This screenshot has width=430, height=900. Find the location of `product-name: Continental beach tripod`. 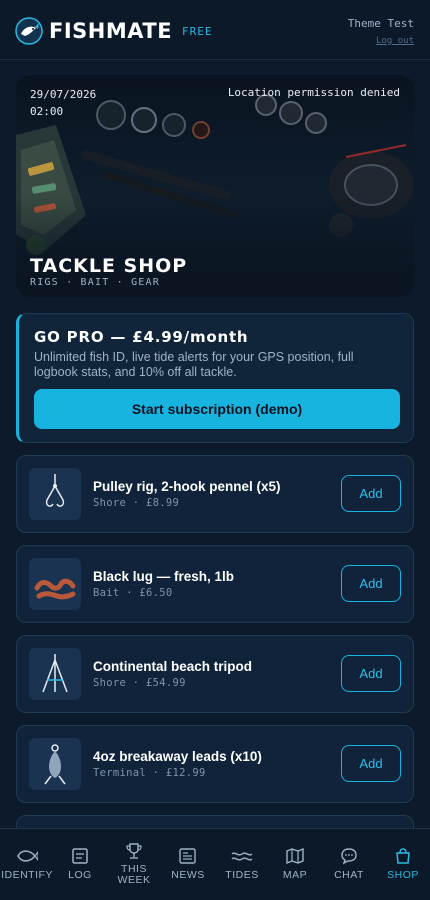

product-name: Continental beach tripod is located at coordinates (173, 666).